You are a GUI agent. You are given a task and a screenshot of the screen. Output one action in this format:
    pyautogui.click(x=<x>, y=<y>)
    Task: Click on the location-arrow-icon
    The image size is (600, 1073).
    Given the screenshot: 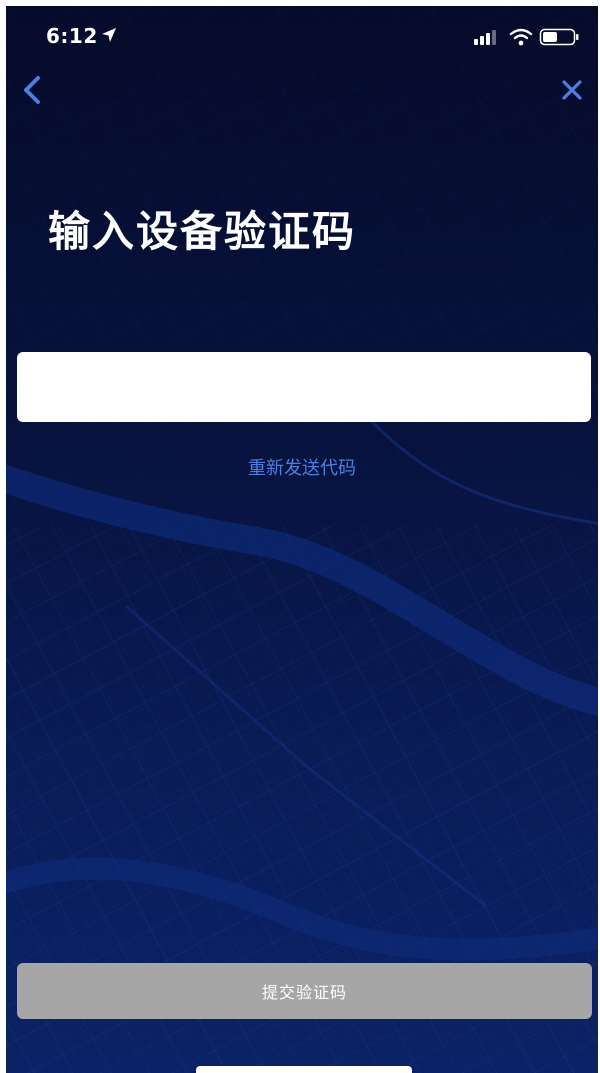 What is the action you would take?
    pyautogui.click(x=109, y=35)
    